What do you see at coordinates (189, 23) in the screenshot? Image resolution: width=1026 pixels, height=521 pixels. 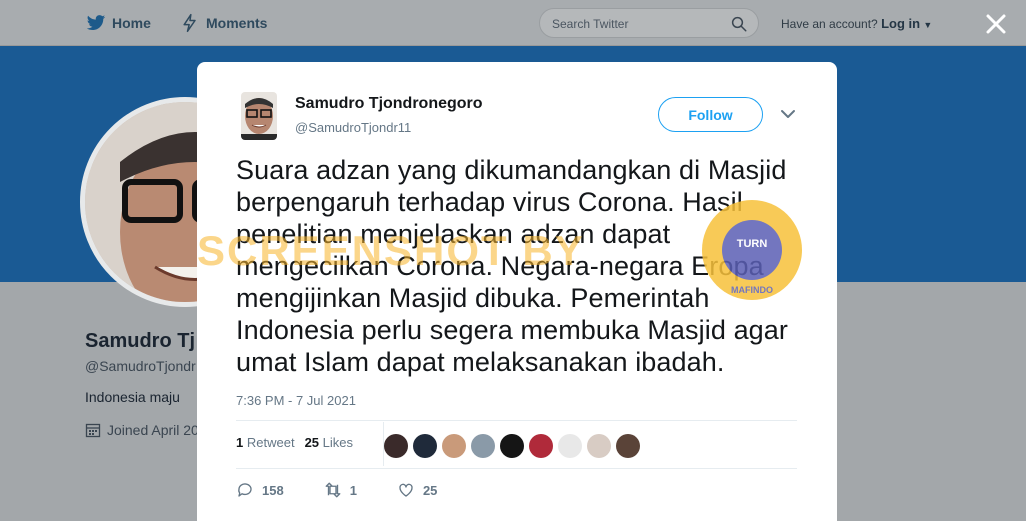 I see `lightning-icon` at bounding box center [189, 23].